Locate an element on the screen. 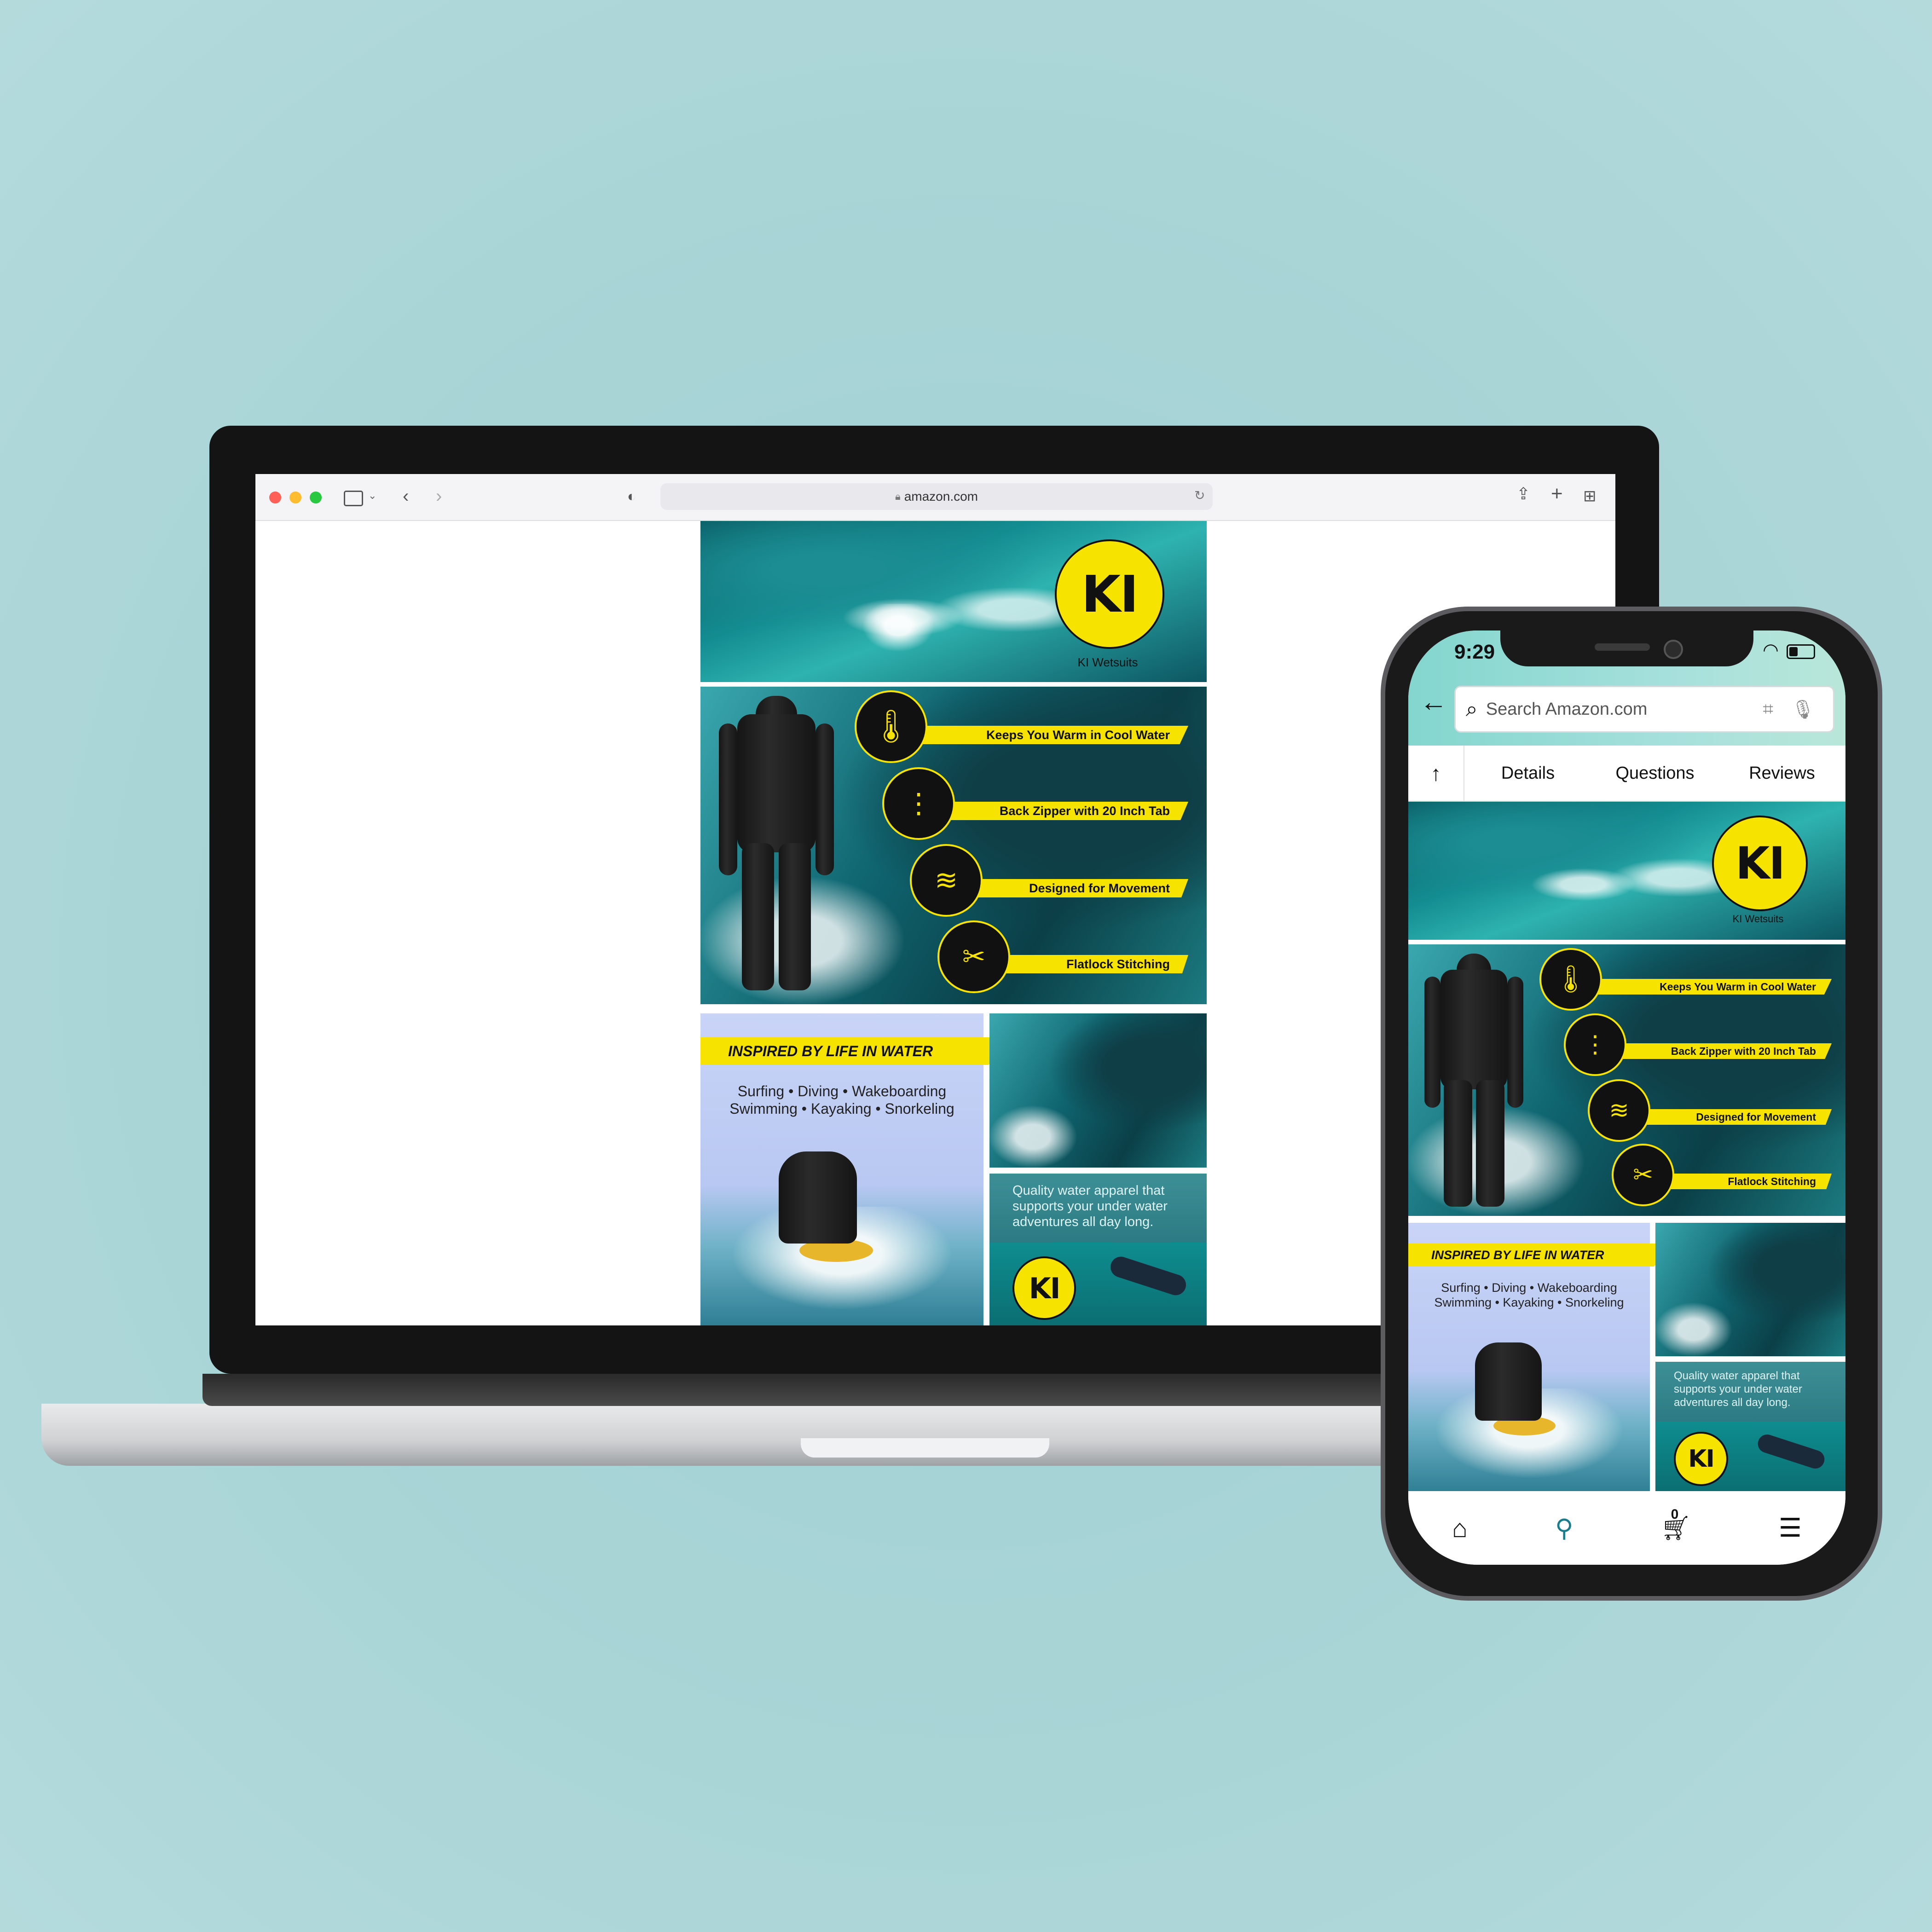  bottom-navigation: ⌂ ⚲ 🛒︎ 0 ☰ is located at coordinates (1627, 1528).